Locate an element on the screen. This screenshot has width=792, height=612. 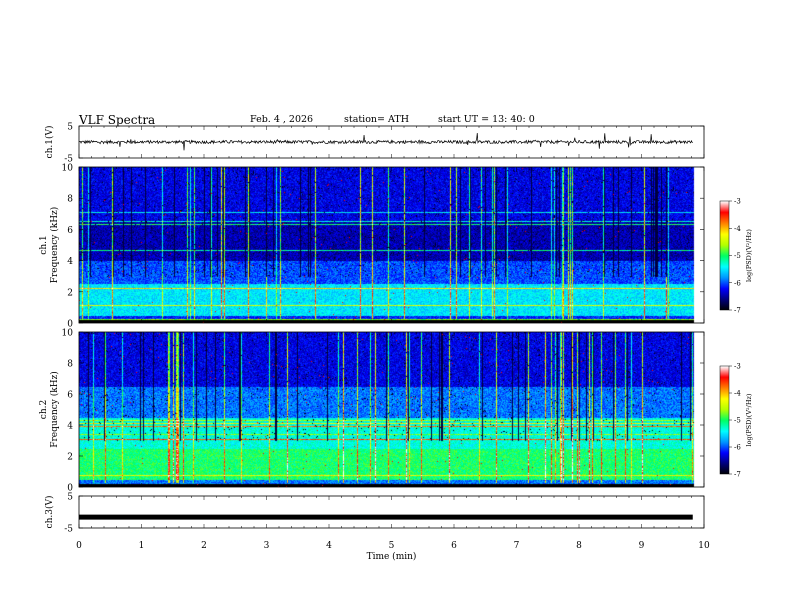
ch3-waveform-frame is located at coordinates (391, 512).